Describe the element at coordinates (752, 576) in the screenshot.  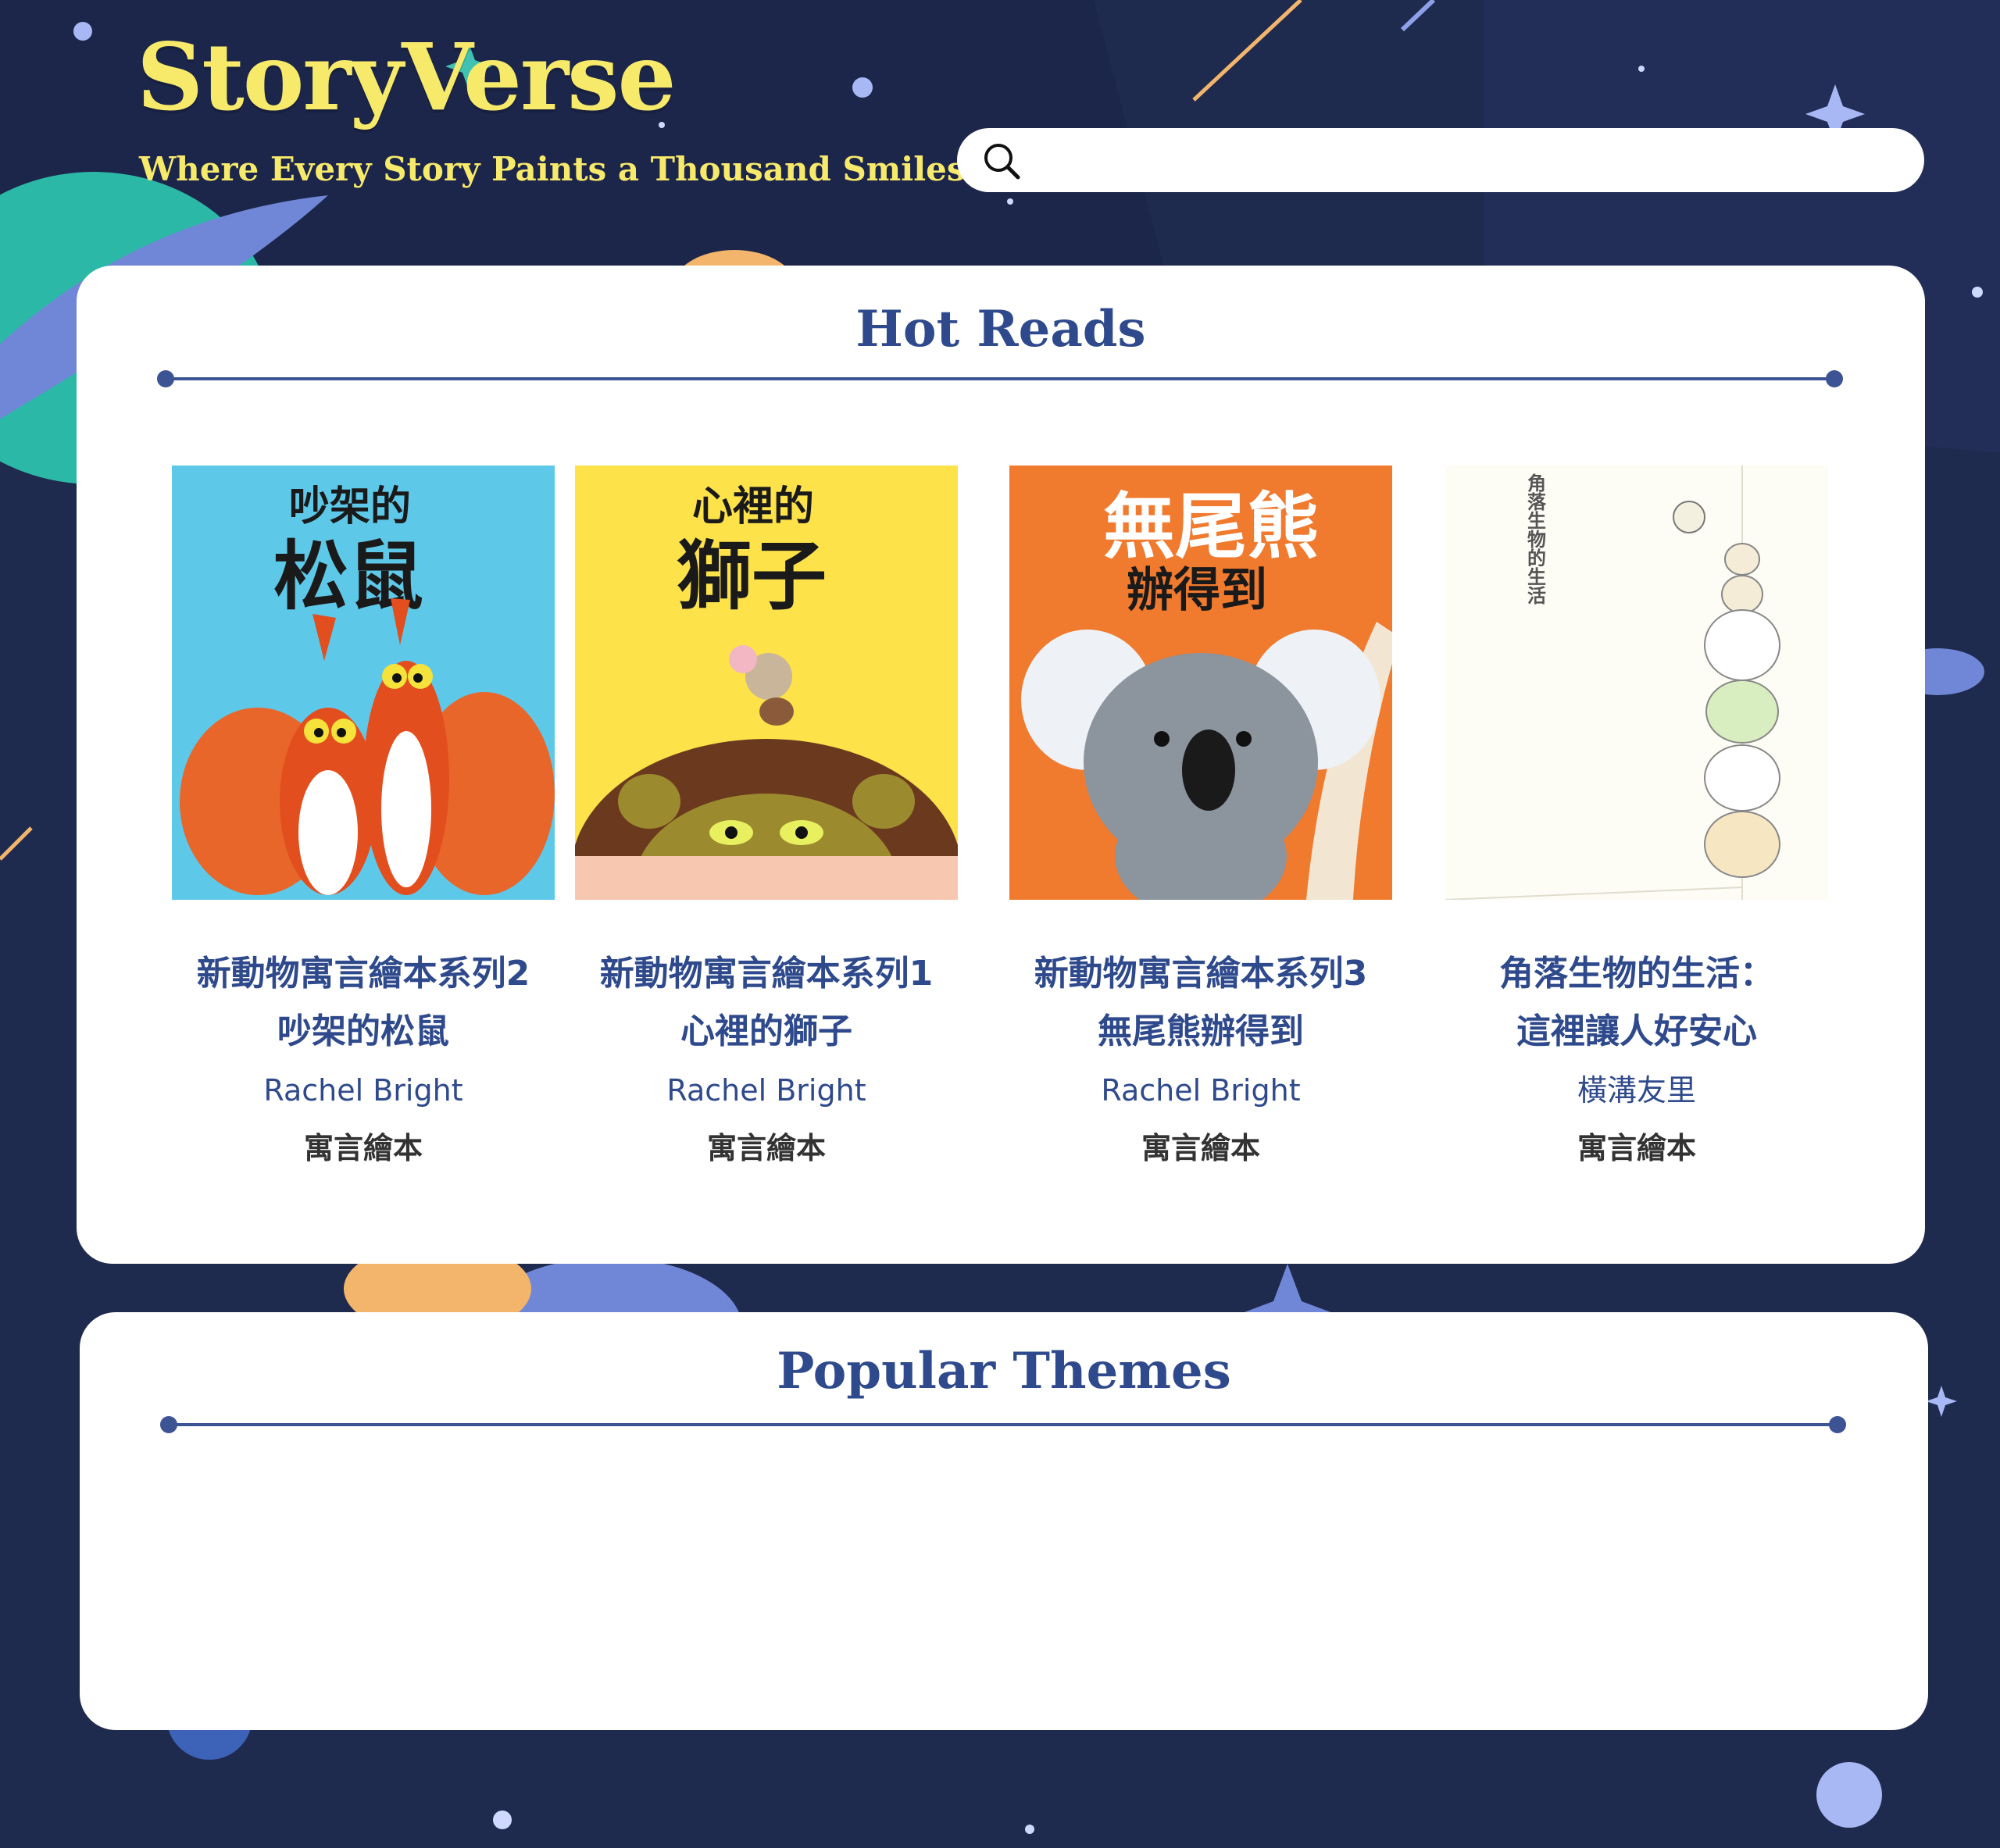
I see `cover-title-line2: 獅子` at that location.